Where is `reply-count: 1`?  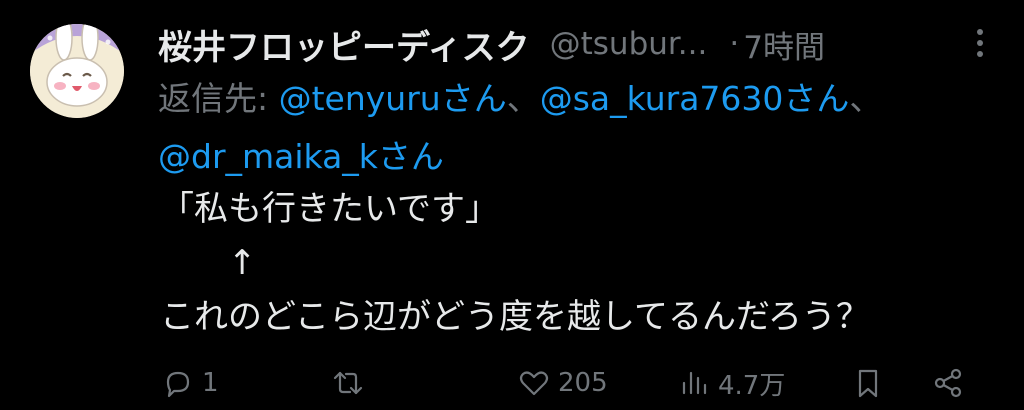 reply-count: 1 is located at coordinates (210, 383).